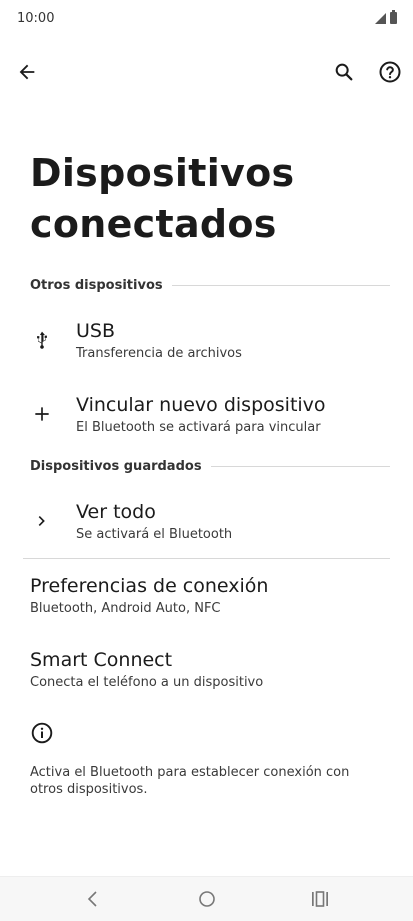 The image size is (413, 921). Describe the element at coordinates (96, 285) in the screenshot. I see `section-header-label: Otros dispositivos` at that location.